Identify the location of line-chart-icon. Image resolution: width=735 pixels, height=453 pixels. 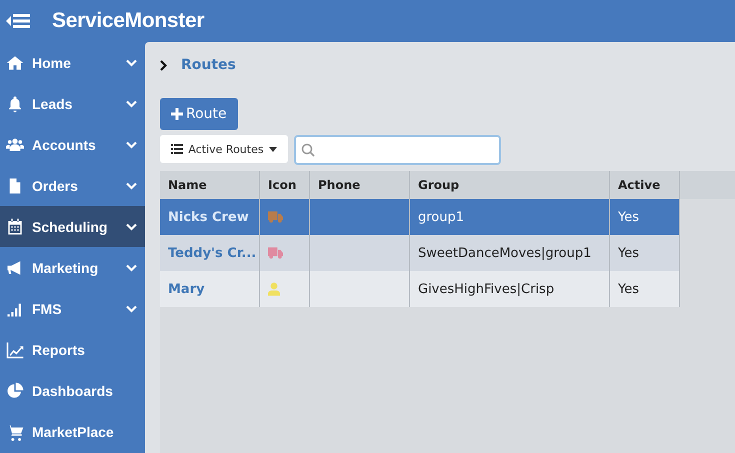
(15, 349).